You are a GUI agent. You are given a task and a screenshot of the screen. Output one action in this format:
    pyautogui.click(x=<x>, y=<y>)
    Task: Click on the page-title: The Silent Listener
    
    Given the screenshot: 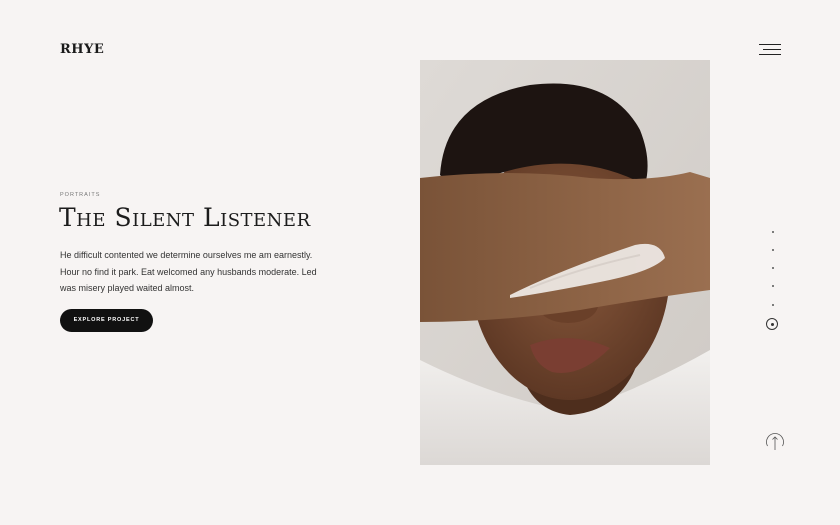 What is the action you would take?
    pyautogui.click(x=185, y=217)
    